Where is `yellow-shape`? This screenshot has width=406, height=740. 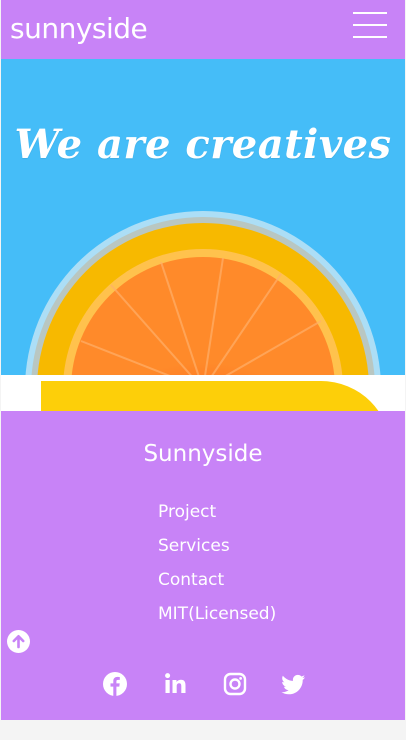 yellow-shape is located at coordinates (216, 396).